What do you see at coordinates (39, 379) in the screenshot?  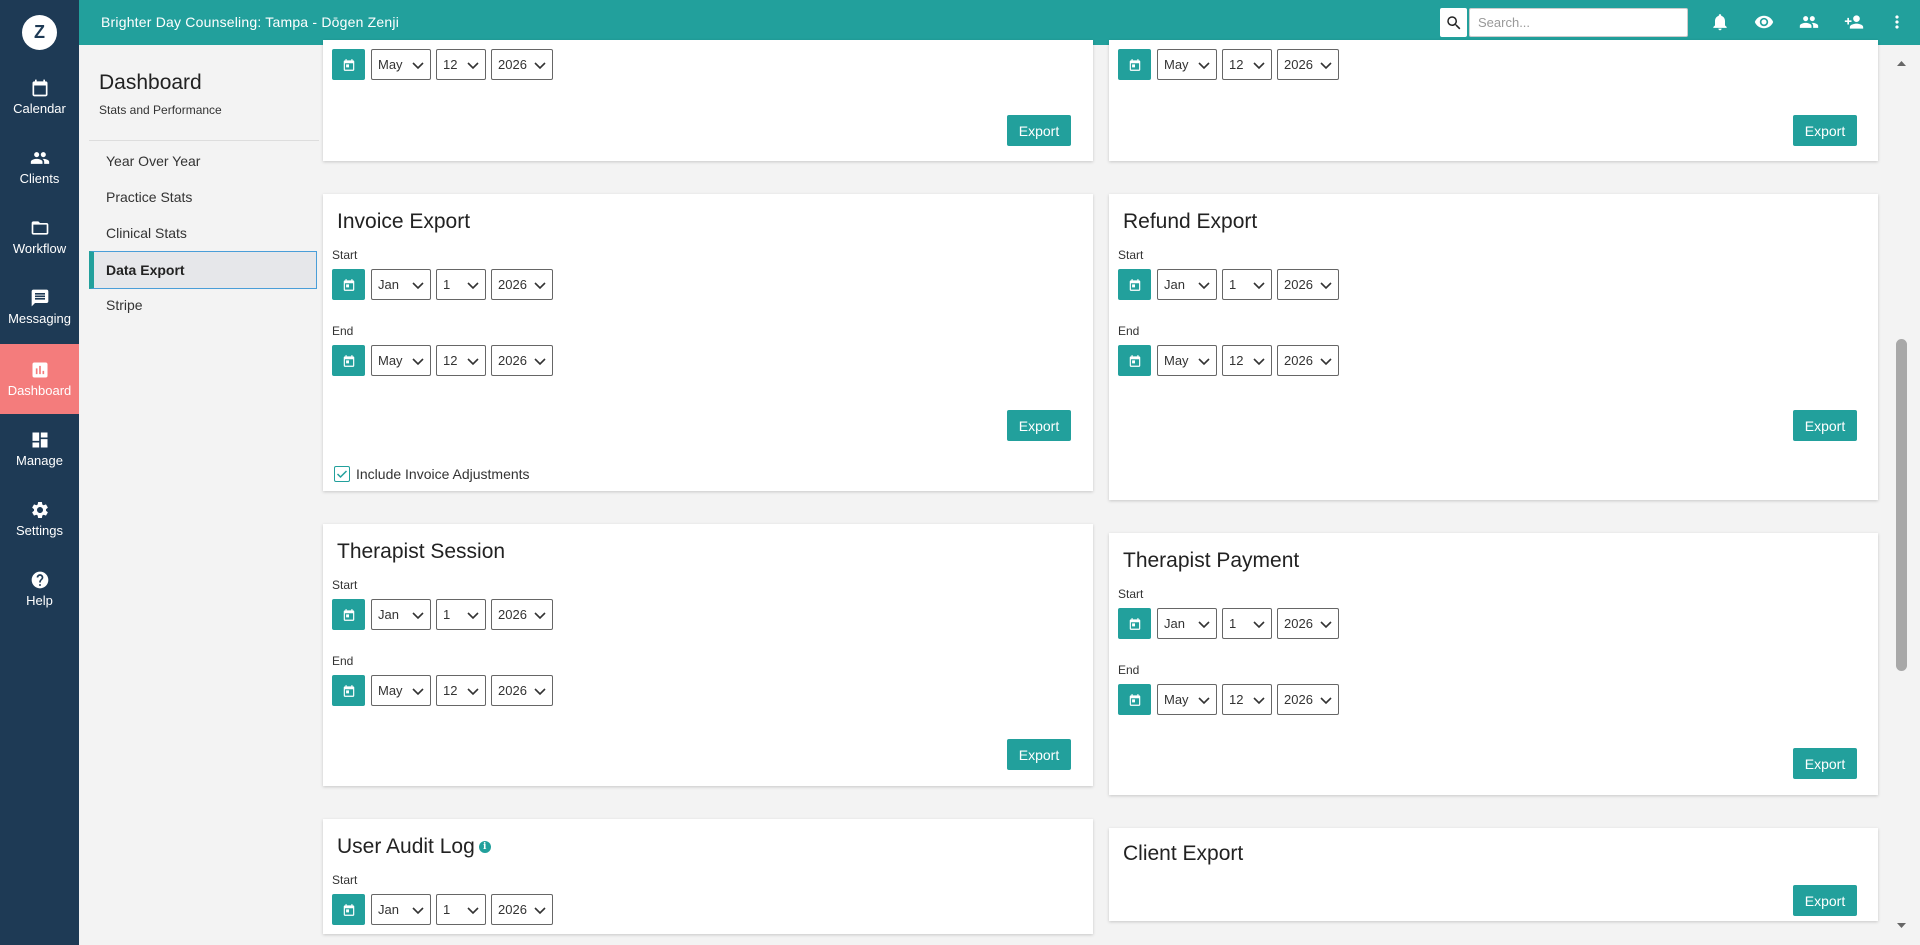 I see `rail-item-dashboard: Dashboard` at bounding box center [39, 379].